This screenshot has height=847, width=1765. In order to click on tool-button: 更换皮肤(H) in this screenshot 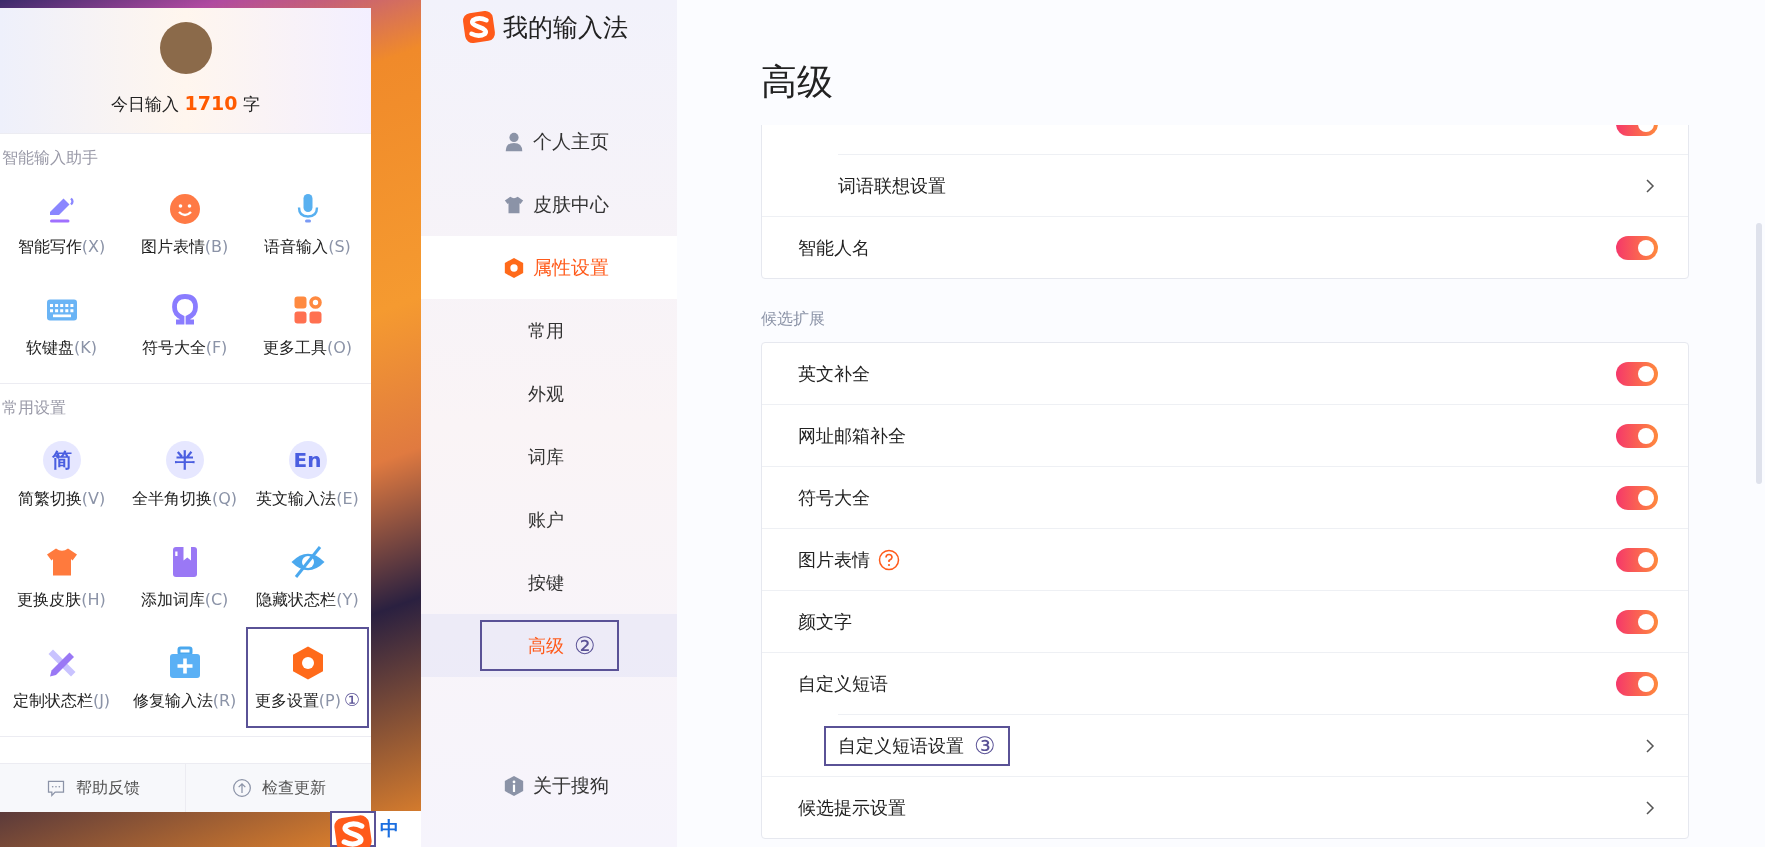, I will do `click(61, 576)`.